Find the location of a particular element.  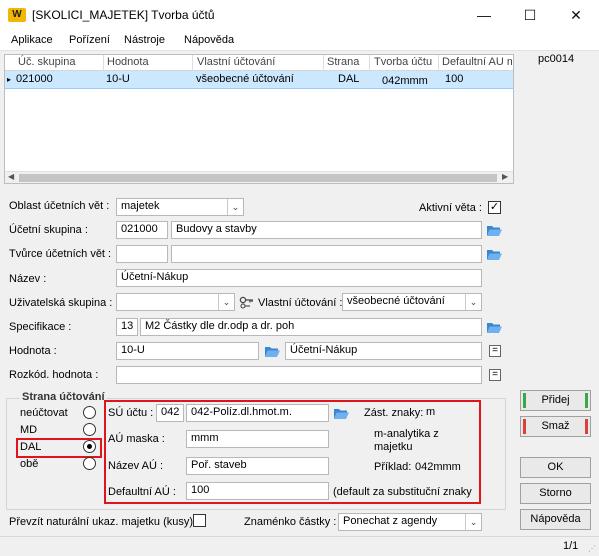

specifikace-name-field: M2 Částky dle dr.odp a dr. poh is located at coordinates (311, 327).